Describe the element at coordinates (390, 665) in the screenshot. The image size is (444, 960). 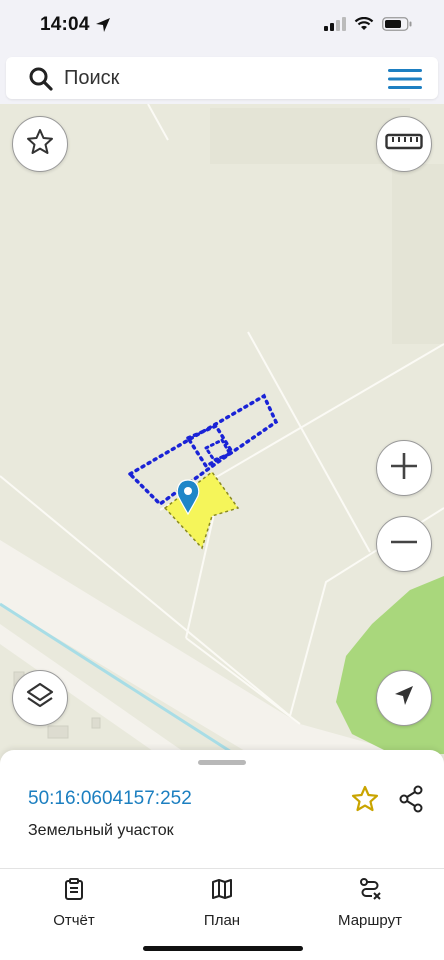
I see `forest-area` at that location.